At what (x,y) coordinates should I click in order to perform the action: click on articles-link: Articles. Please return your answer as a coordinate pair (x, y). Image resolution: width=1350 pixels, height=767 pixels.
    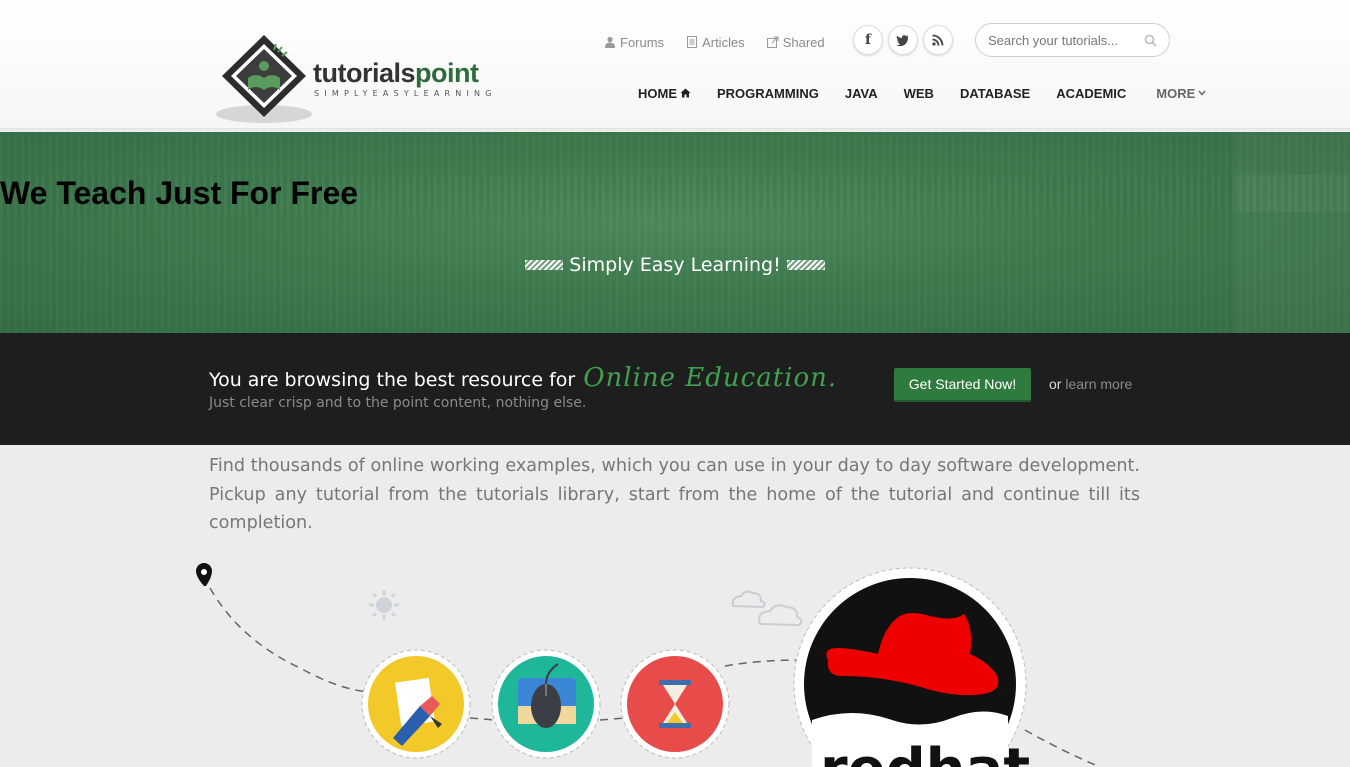
    Looking at the image, I should click on (715, 42).